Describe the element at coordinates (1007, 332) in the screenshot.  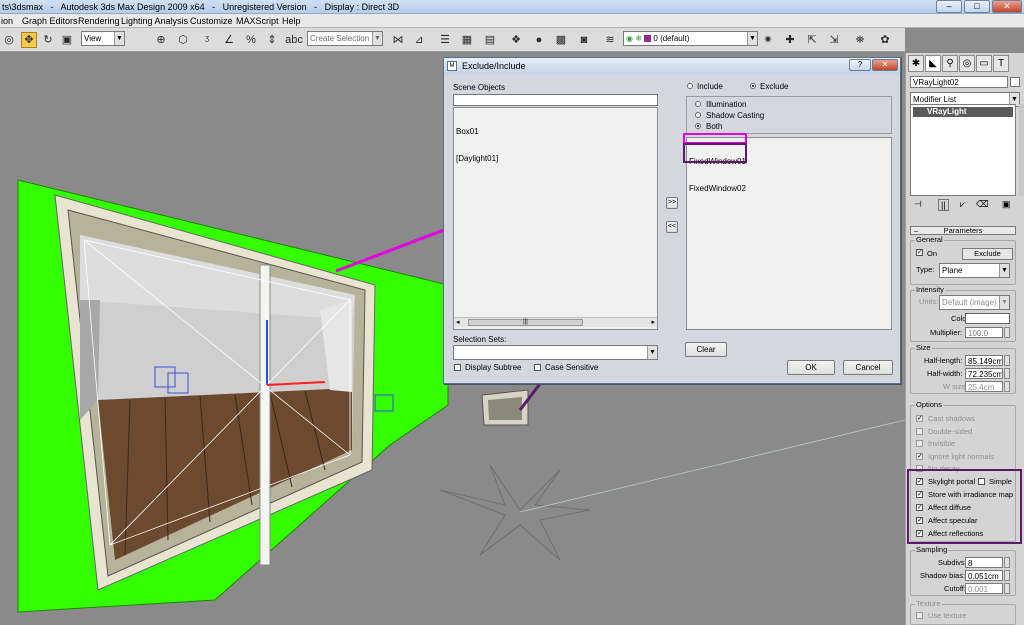
I see `multiplier-spinner` at that location.